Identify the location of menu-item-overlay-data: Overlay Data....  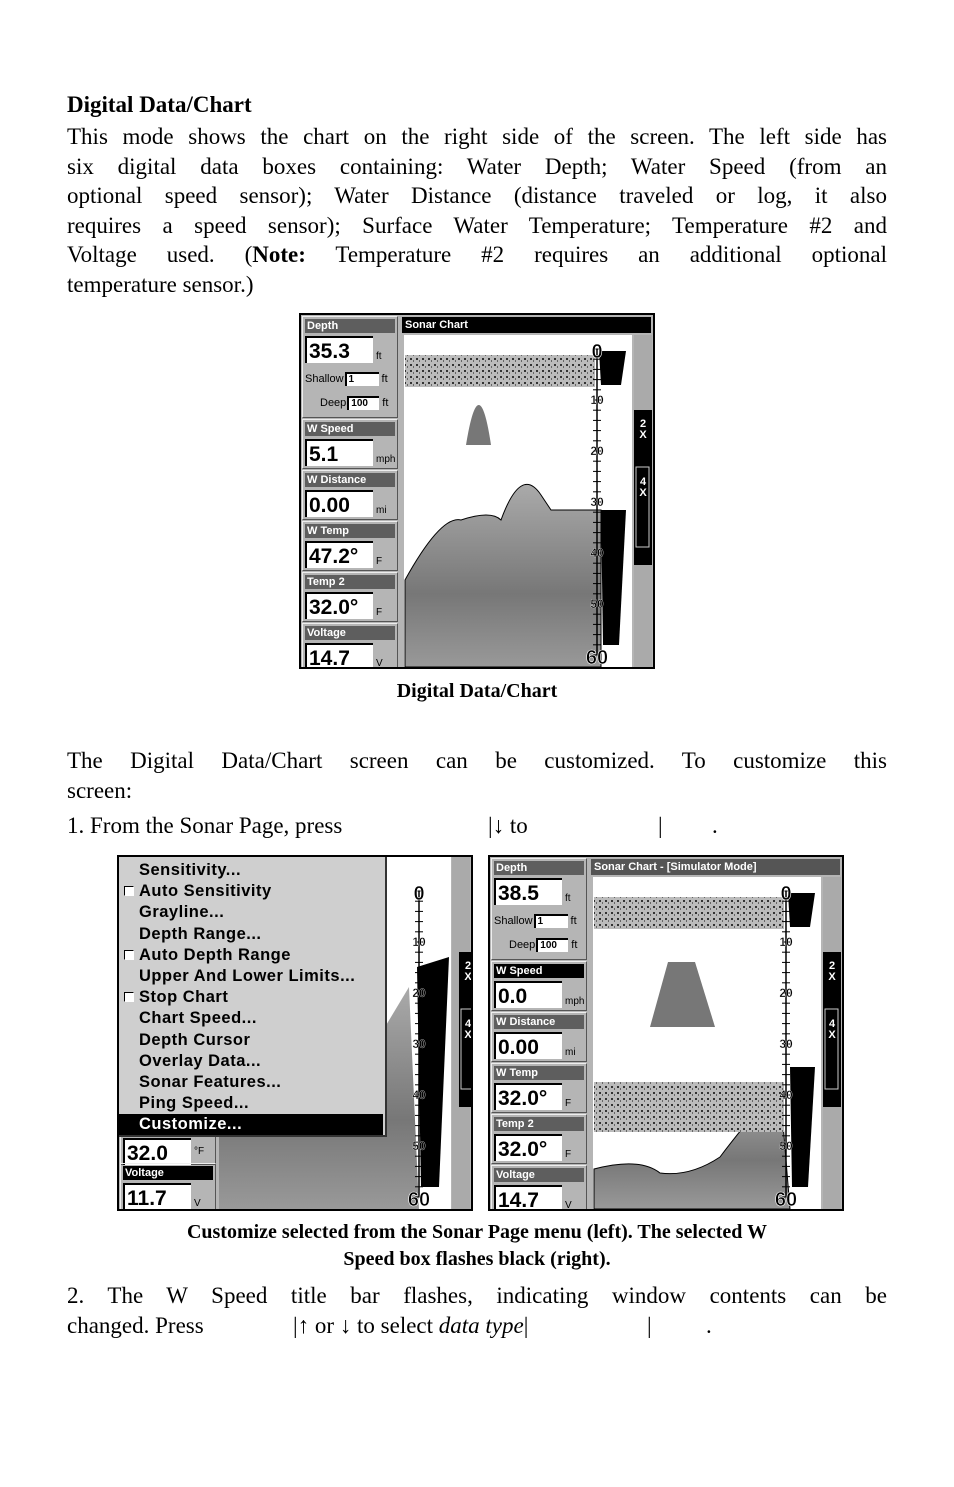
(251, 1061).